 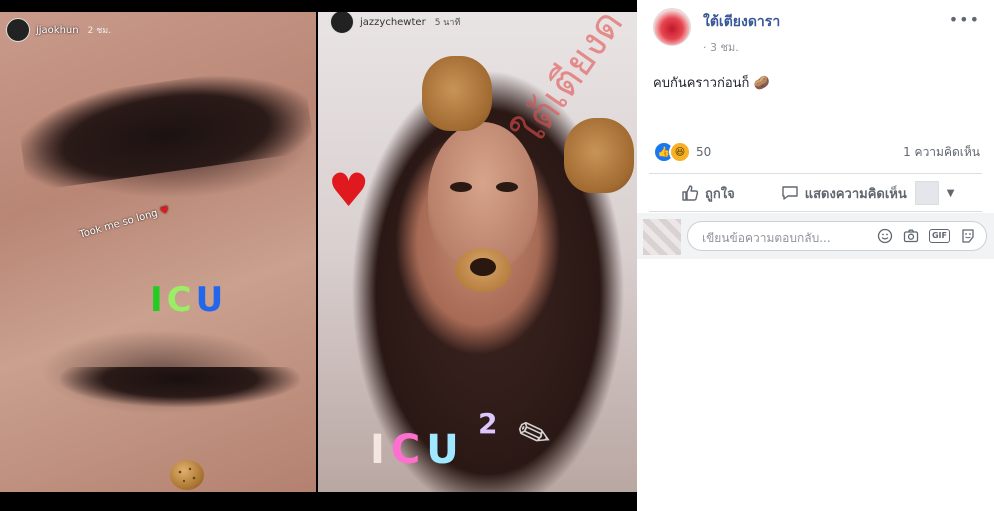 I want to click on commenter-avatar, so click(x=662, y=237).